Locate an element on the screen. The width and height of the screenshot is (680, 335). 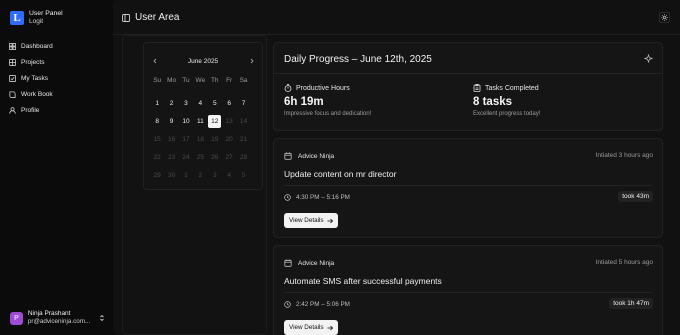
calendar-day: 27 is located at coordinates (229, 157).